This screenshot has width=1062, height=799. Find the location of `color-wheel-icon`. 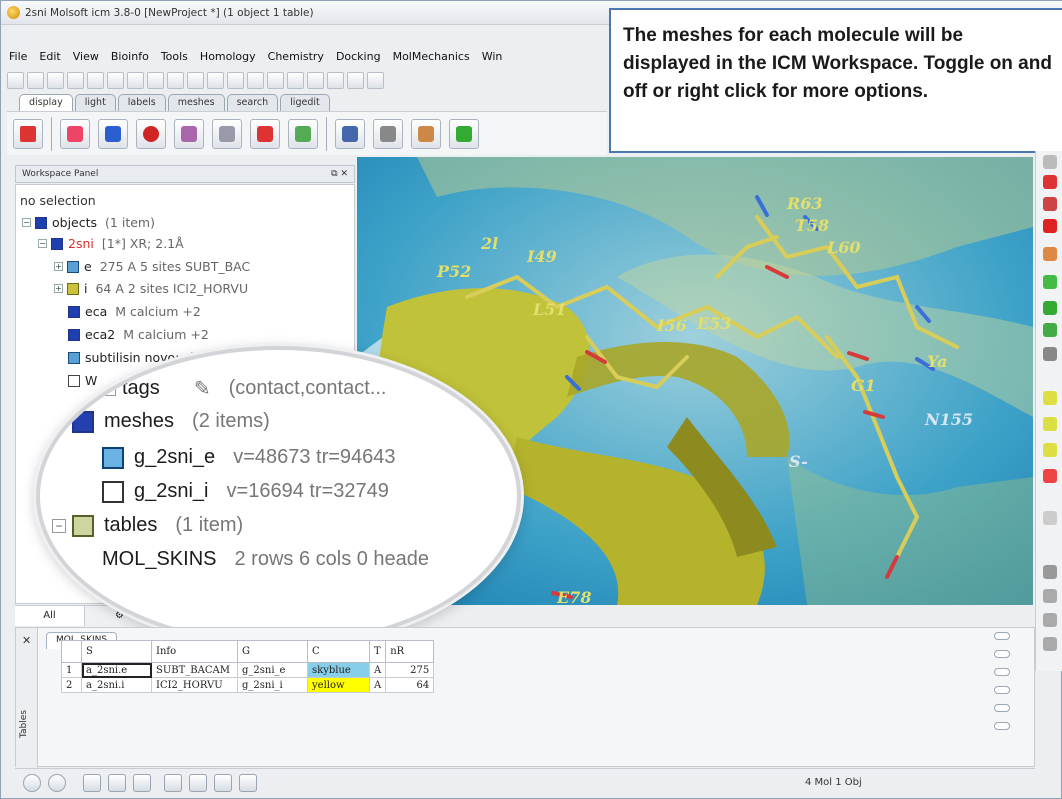

color-wheel-icon is located at coordinates (1050, 476).